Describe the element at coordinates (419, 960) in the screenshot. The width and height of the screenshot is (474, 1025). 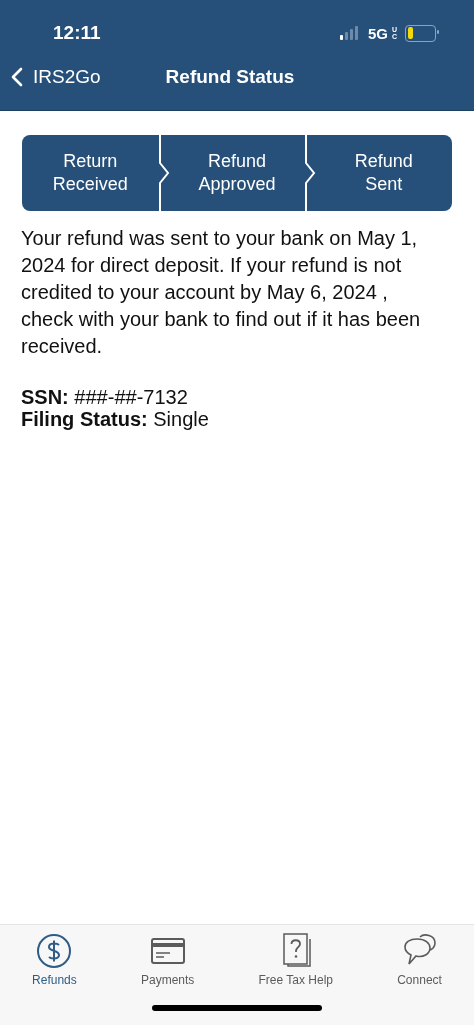
I see `tab-item: Connect` at that location.